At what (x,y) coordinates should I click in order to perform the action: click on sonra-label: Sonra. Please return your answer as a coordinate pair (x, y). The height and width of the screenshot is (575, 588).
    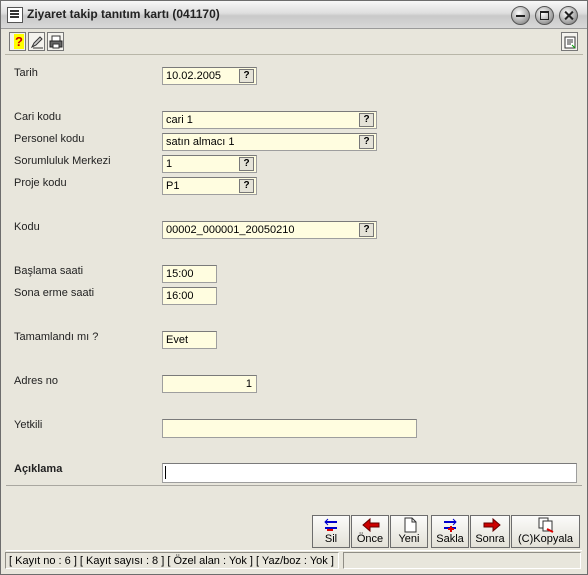
    Looking at the image, I should click on (490, 539).